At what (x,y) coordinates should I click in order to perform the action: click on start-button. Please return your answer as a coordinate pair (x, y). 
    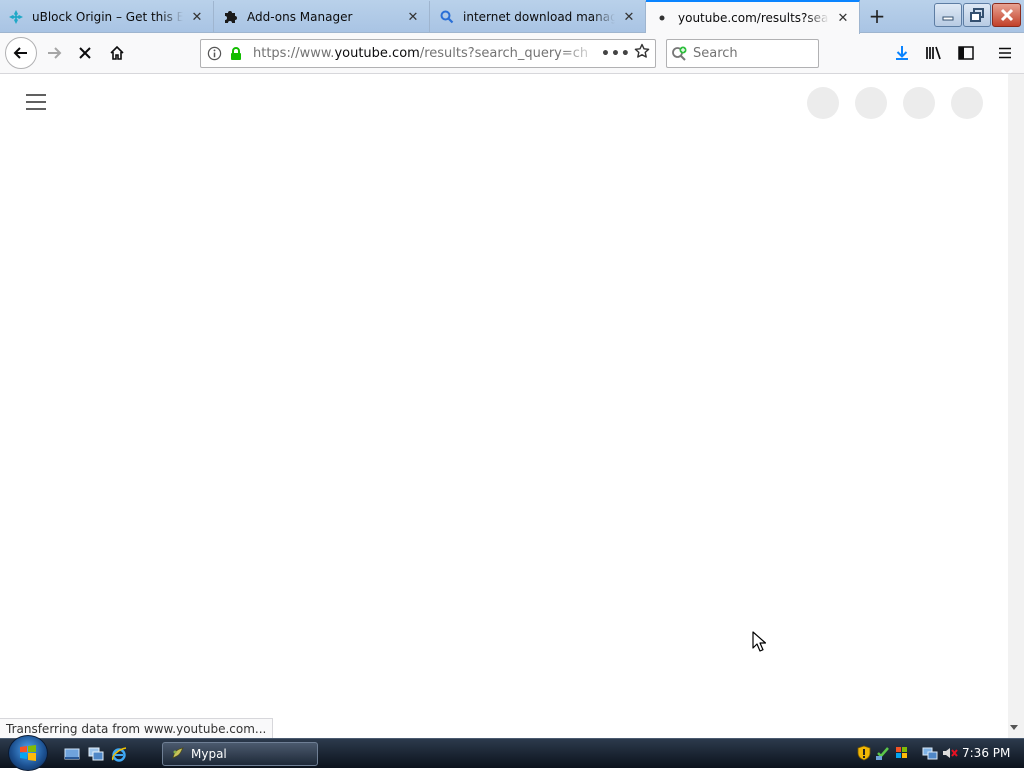
    Looking at the image, I should click on (28, 753).